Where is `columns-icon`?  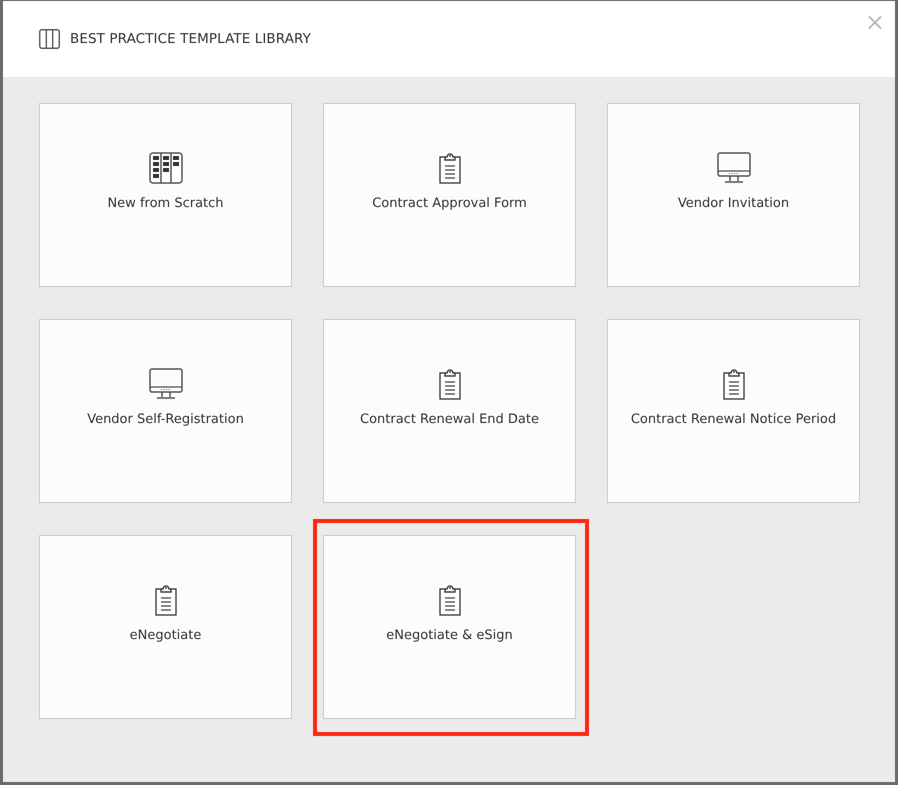 columns-icon is located at coordinates (49, 39).